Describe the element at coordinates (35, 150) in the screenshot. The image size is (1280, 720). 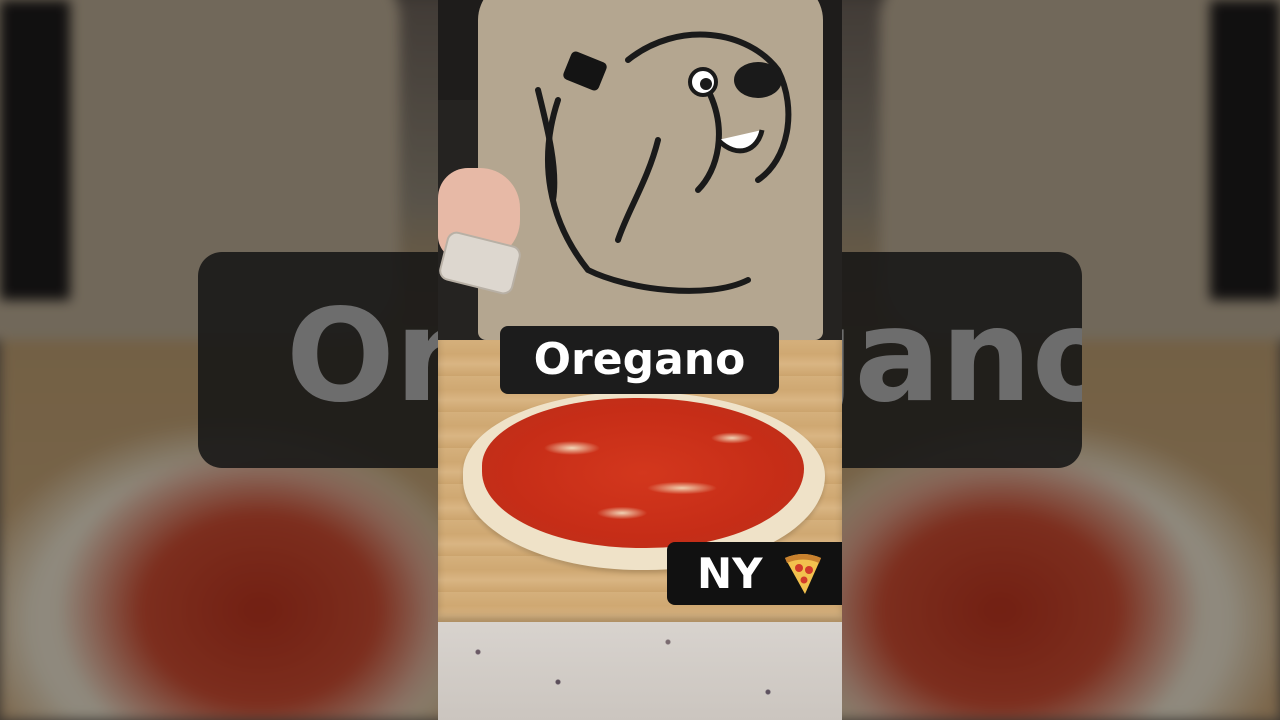
I see `blurred-shadow-left` at that location.